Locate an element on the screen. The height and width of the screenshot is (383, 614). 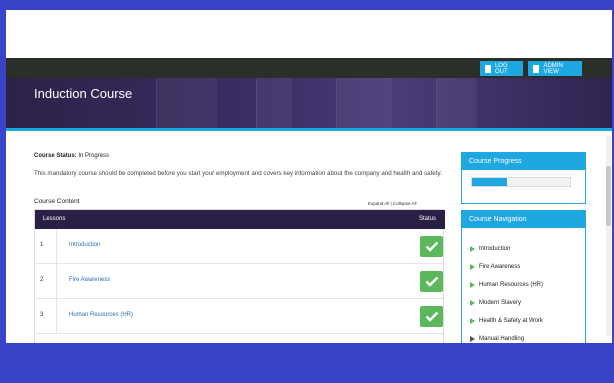
logout-button: LOG OUT is located at coordinates (501, 68).